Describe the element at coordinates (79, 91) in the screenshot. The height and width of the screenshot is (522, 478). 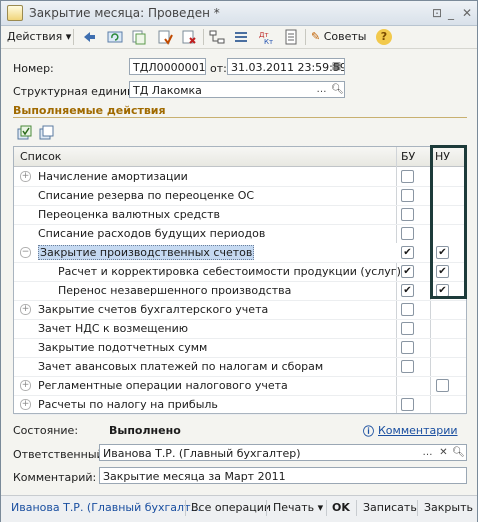
I see `unit-label: Структурная единица:` at that location.